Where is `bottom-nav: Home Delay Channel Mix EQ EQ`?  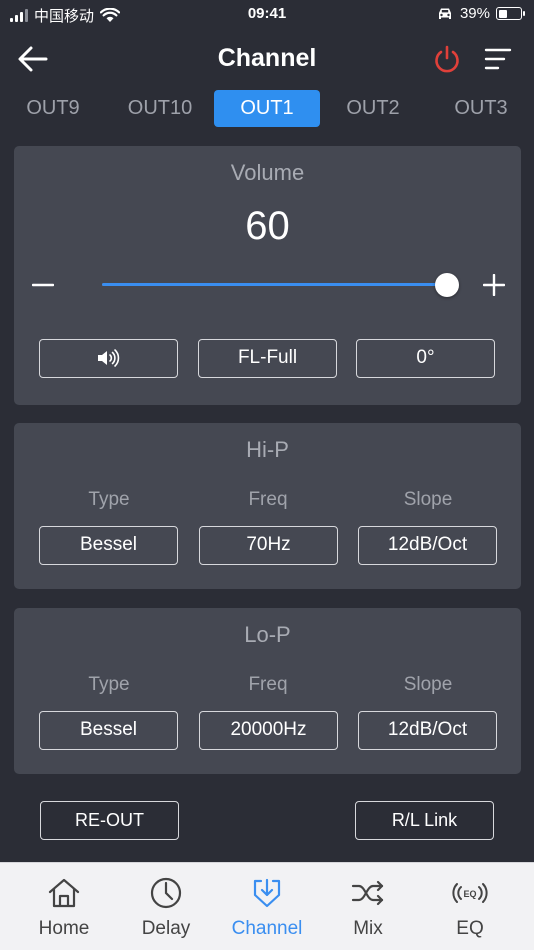
bottom-nav: Home Delay Channel Mix EQ EQ is located at coordinates (267, 906).